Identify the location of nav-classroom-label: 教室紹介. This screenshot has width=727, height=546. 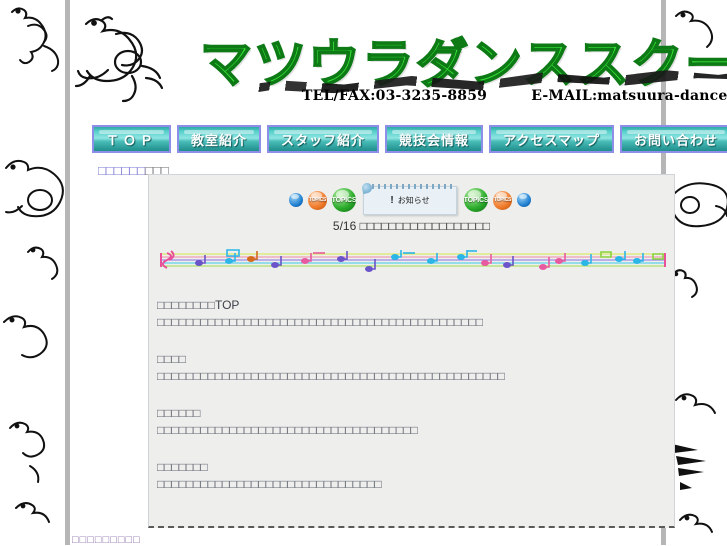
(219, 140).